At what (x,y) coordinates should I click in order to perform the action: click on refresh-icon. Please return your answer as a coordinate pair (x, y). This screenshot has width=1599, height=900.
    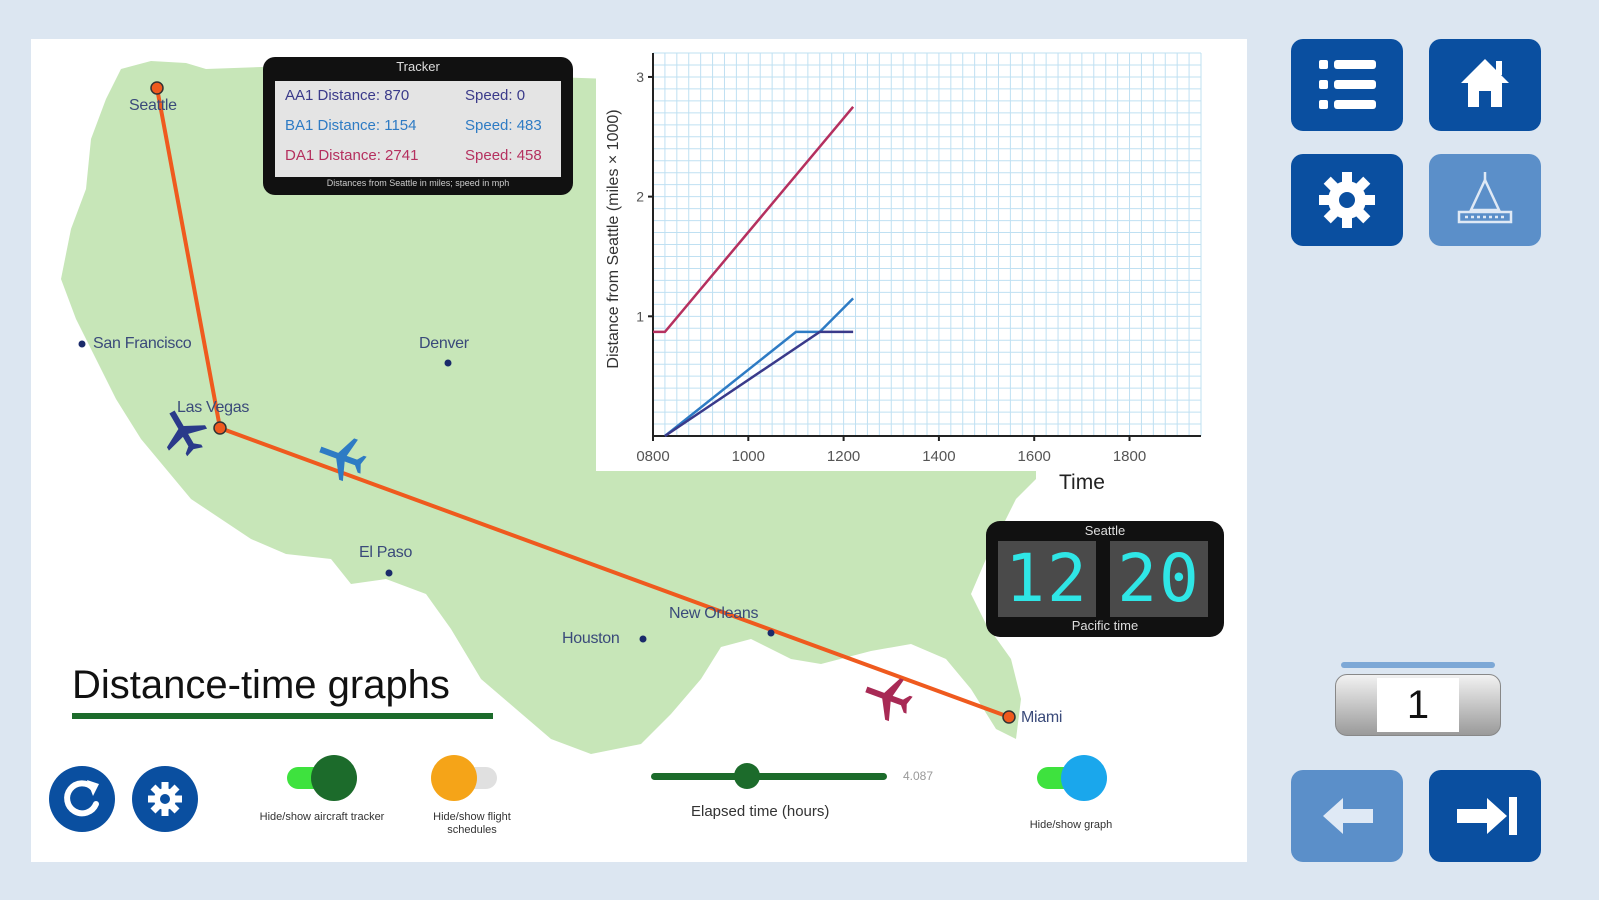
    Looking at the image, I should click on (81, 798).